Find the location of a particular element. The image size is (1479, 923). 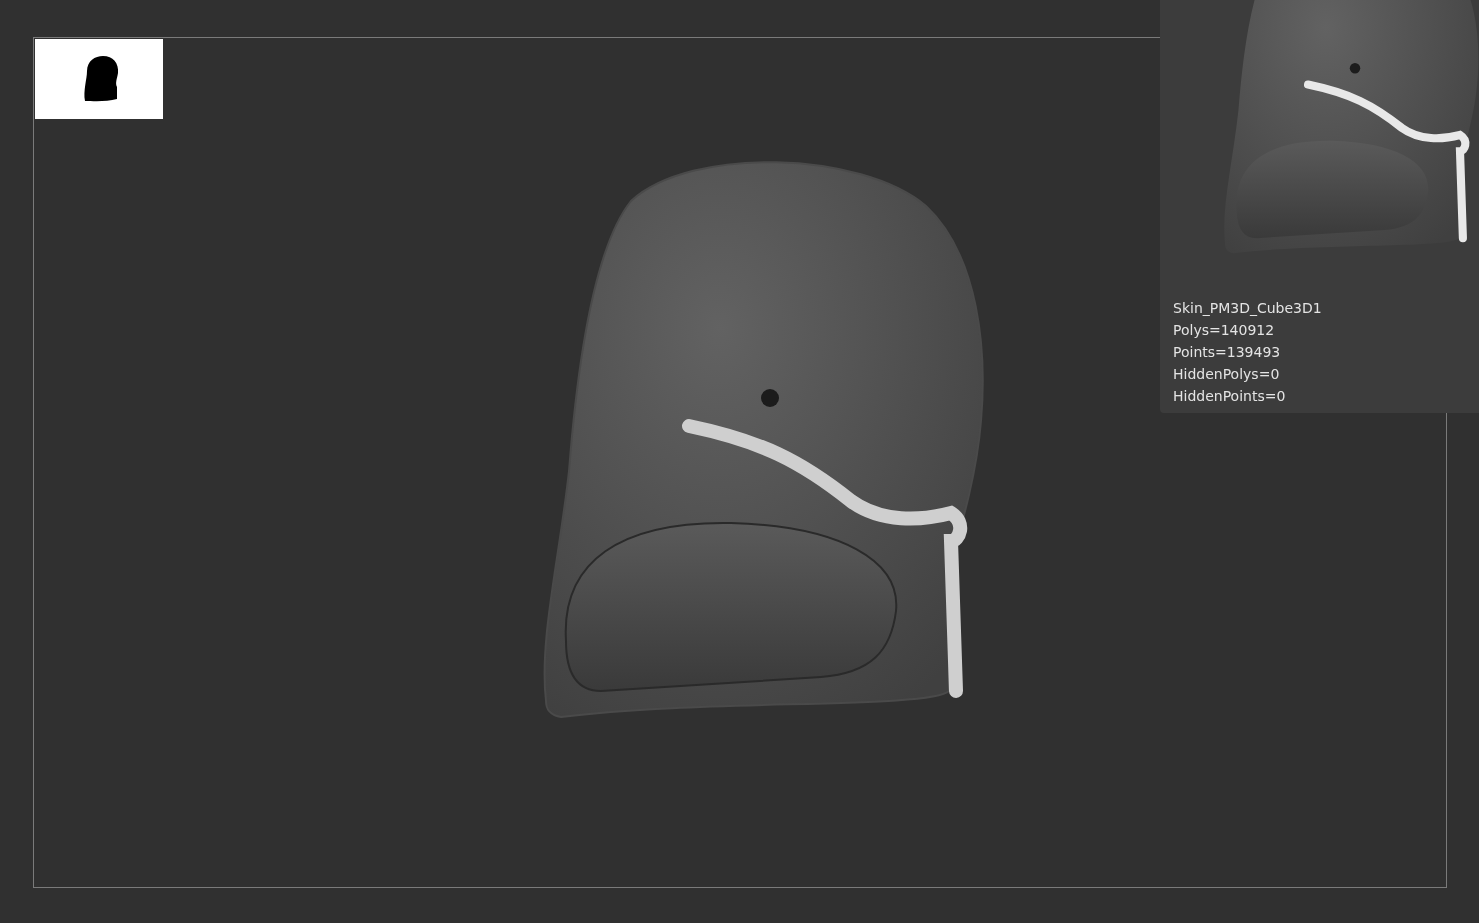

tool-name: Skin_PM3D_Cube3D1 is located at coordinates (1248, 308).